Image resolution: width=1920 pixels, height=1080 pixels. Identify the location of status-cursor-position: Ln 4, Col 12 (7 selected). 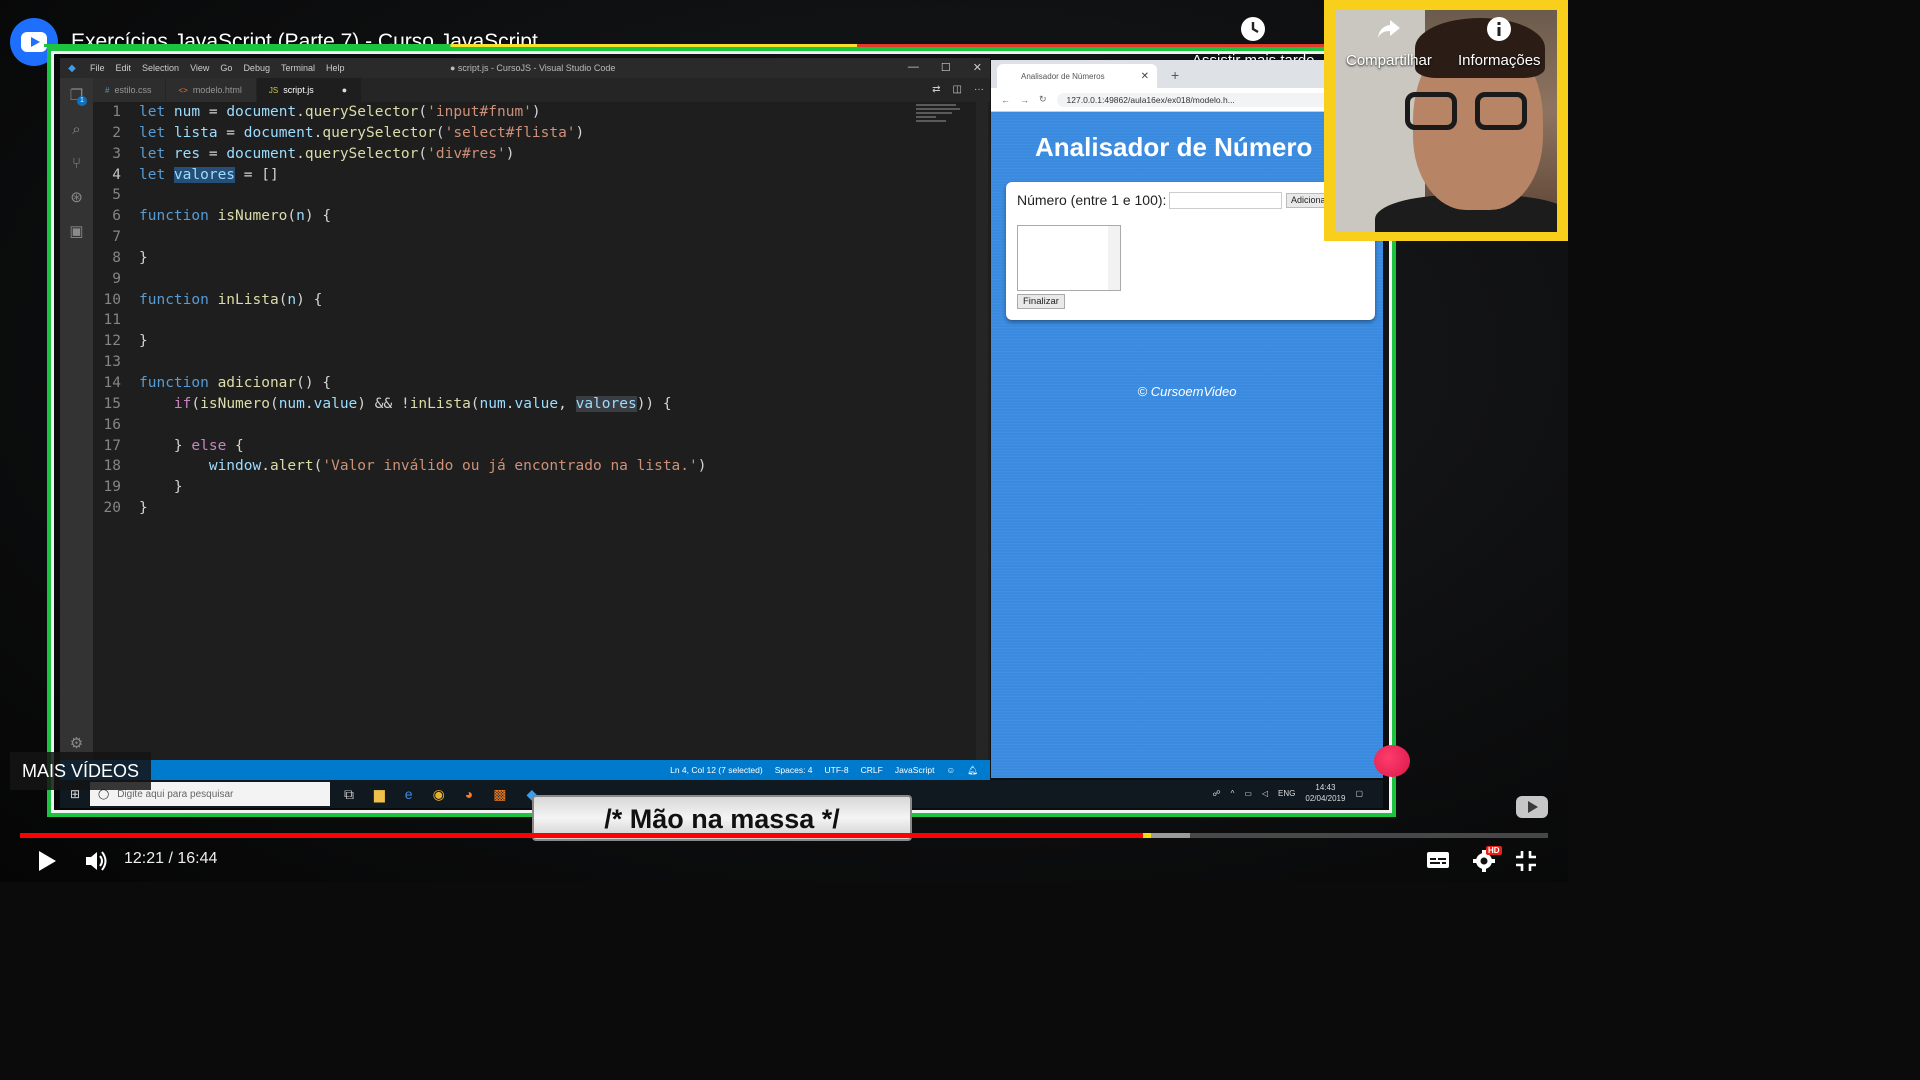
(716, 770).